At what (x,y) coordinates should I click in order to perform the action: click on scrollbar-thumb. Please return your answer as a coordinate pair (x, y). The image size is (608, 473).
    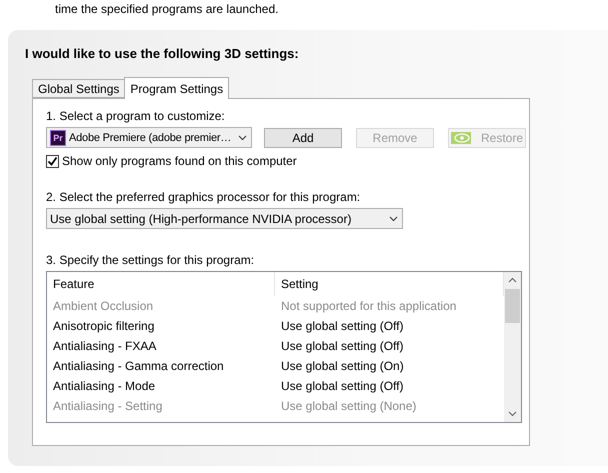
    Looking at the image, I should click on (512, 306).